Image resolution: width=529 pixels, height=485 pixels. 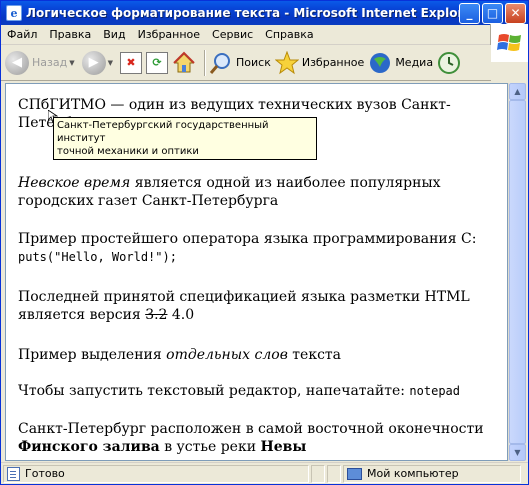 What do you see at coordinates (380, 62) in the screenshot?
I see `media-icon` at bounding box center [380, 62].